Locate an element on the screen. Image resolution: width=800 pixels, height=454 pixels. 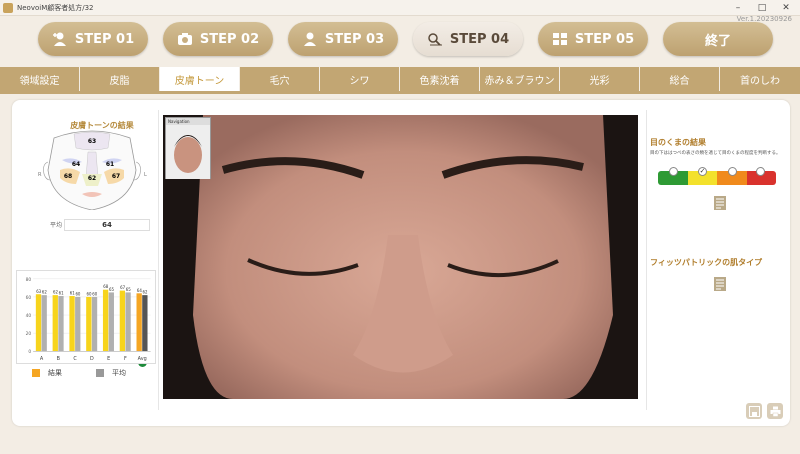
x-tick-label: E is located at coordinates (108, 359).